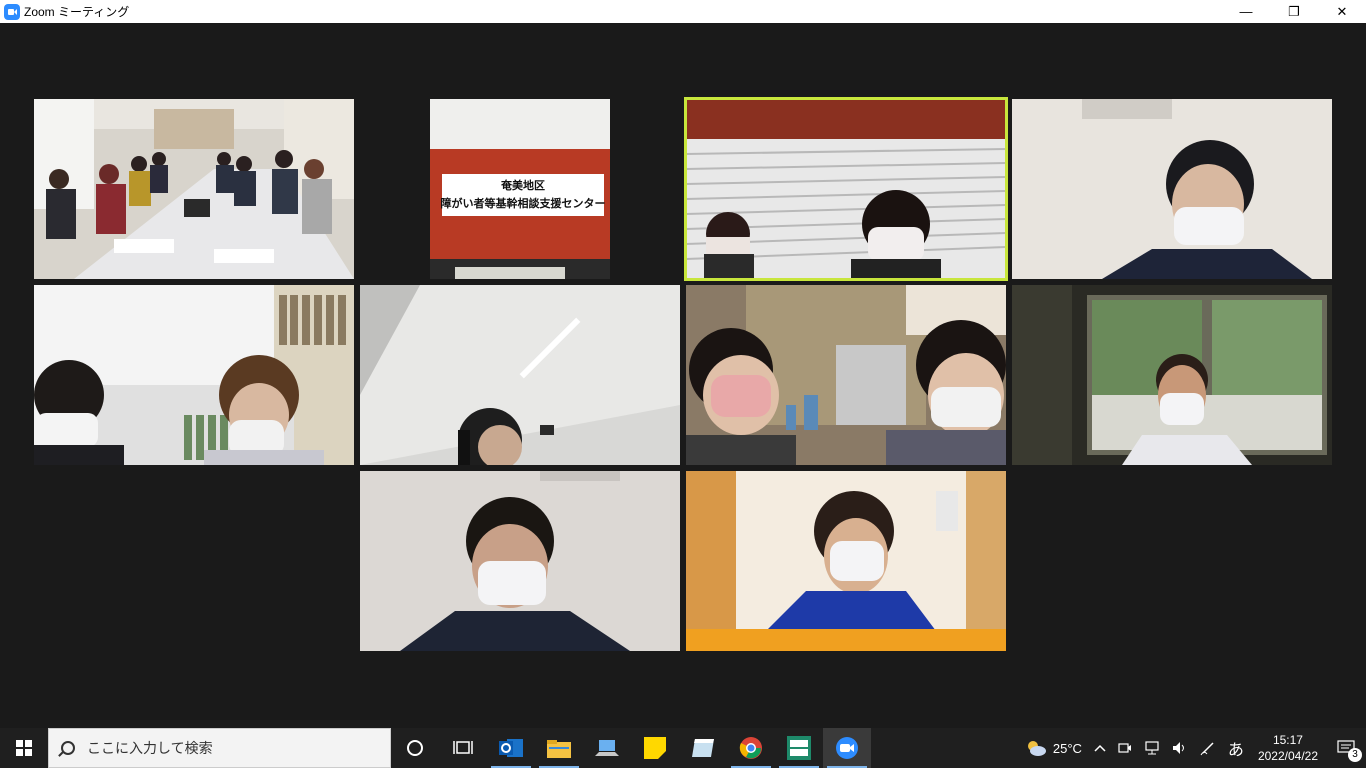 The image size is (1366, 768). I want to click on clock-date: 2022/04/22, so click(1287, 756).